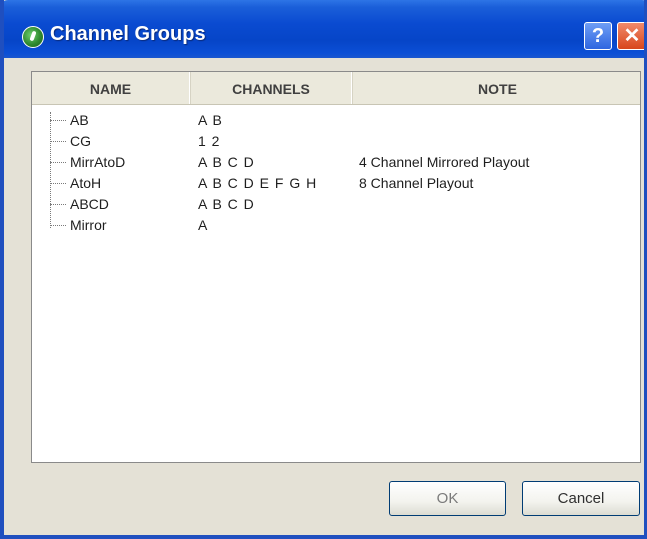 The height and width of the screenshot is (539, 647). What do you see at coordinates (447, 498) in the screenshot?
I see `ok-button: OK` at bounding box center [447, 498].